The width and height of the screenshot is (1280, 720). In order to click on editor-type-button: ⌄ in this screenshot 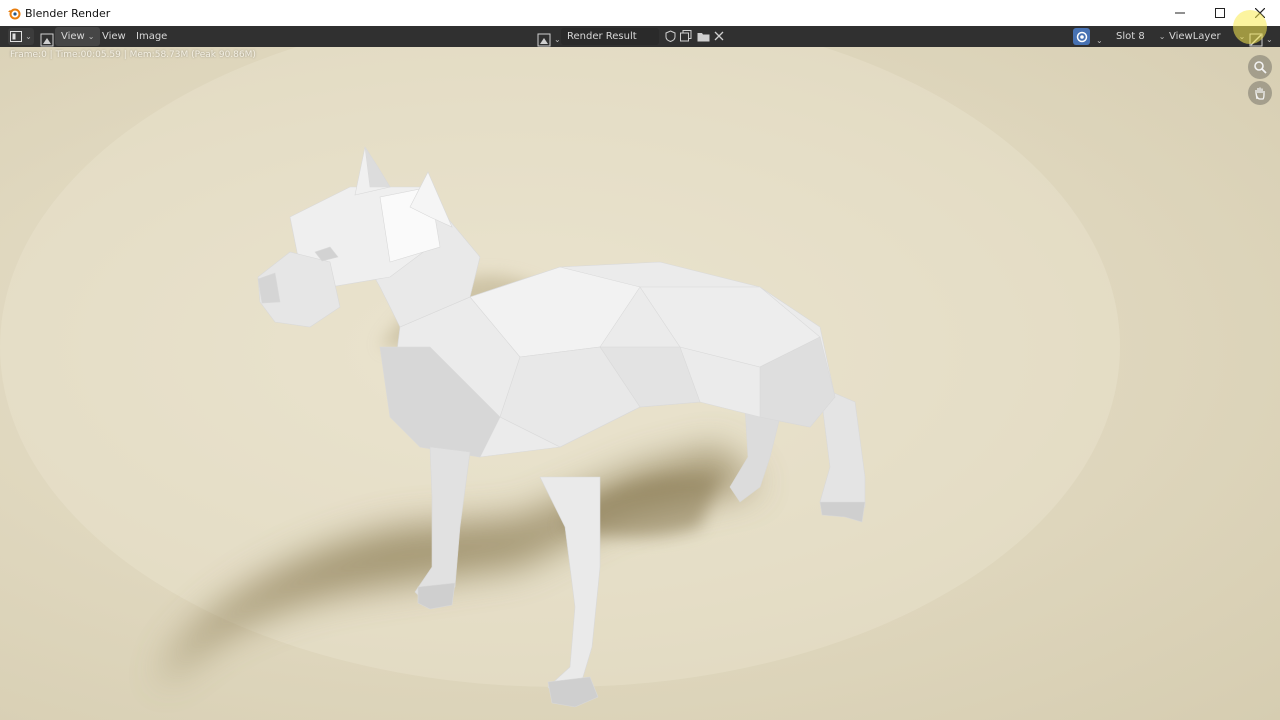, I will do `click(21, 36)`.